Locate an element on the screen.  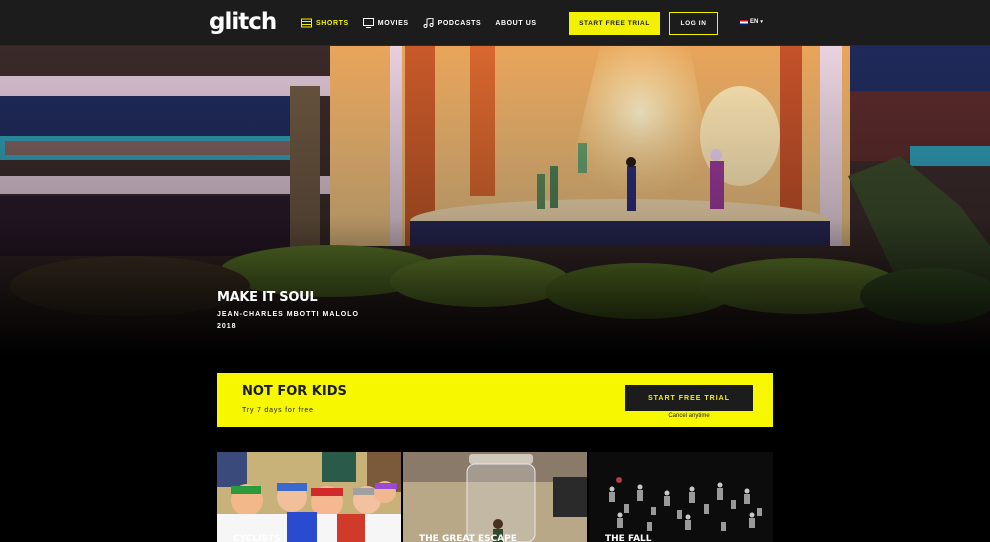
glitch-logo: glitch is located at coordinates (243, 22).